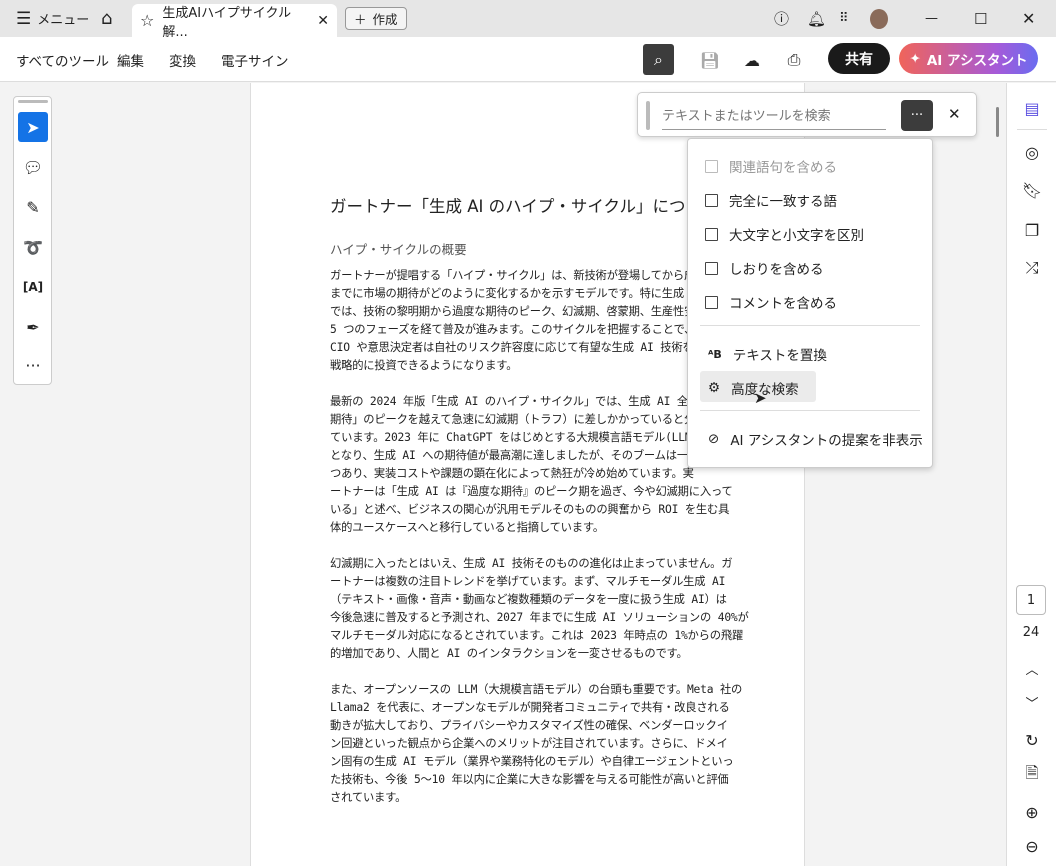 Image resolution: width=1056 pixels, height=866 pixels. What do you see at coordinates (255, 60) in the screenshot?
I see `menu-esign: 電子サイン` at bounding box center [255, 60].